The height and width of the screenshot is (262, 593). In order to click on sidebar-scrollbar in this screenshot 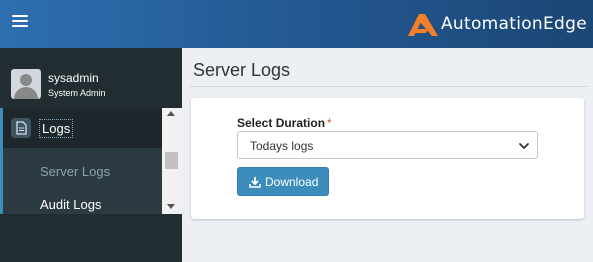, I will do `click(172, 161)`.